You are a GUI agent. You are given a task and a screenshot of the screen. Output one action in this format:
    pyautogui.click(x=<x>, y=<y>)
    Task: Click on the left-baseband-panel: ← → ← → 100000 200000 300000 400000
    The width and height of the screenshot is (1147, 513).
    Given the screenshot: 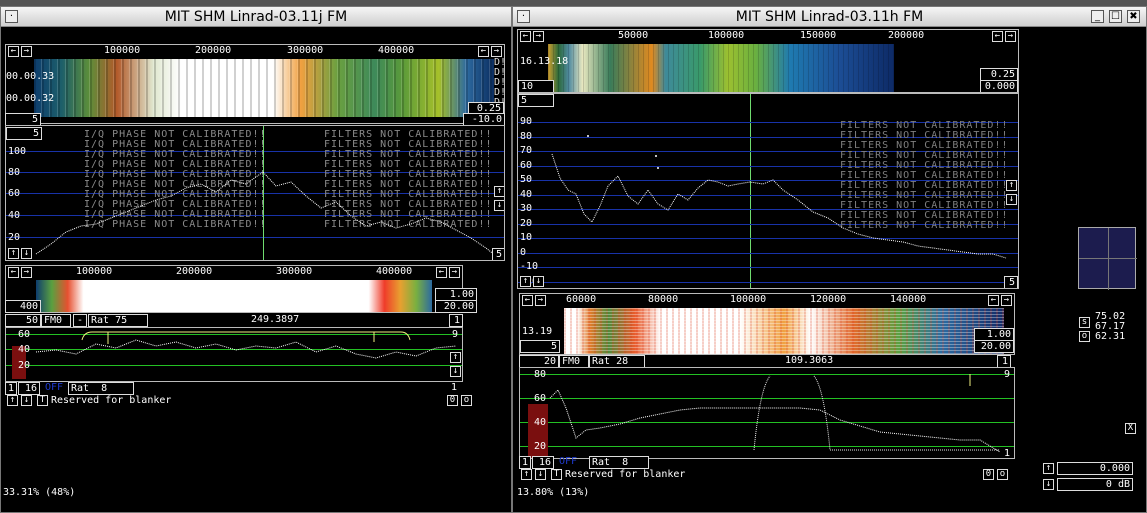 What is the action you would take?
    pyautogui.click(x=234, y=289)
    